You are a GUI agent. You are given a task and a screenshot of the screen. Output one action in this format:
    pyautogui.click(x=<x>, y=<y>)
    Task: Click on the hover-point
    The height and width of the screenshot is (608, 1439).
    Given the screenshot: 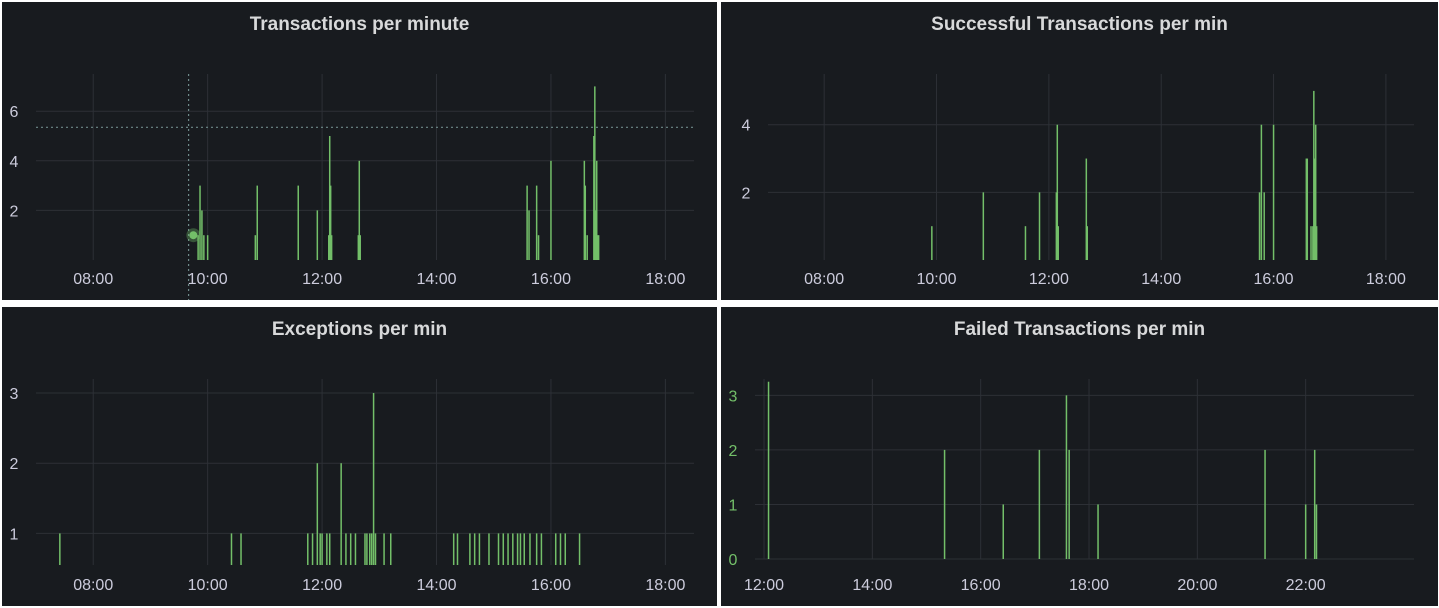 What is the action you would take?
    pyautogui.click(x=193, y=235)
    